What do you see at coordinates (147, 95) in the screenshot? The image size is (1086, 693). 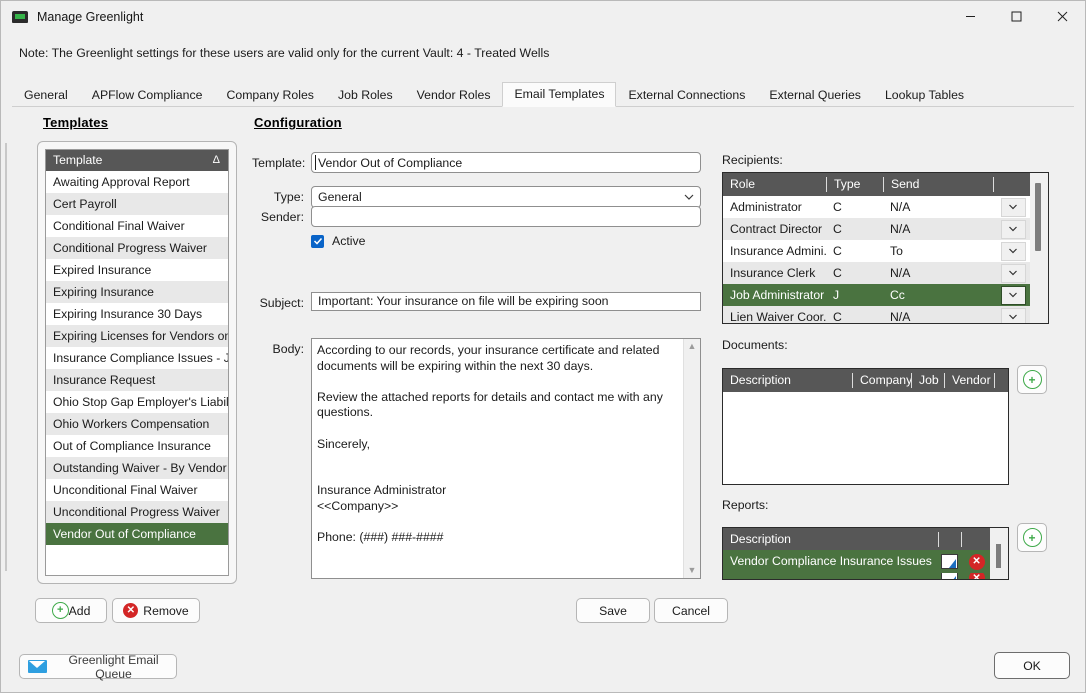 I see `tab-apflow-compliance: APFlow Compliance` at bounding box center [147, 95].